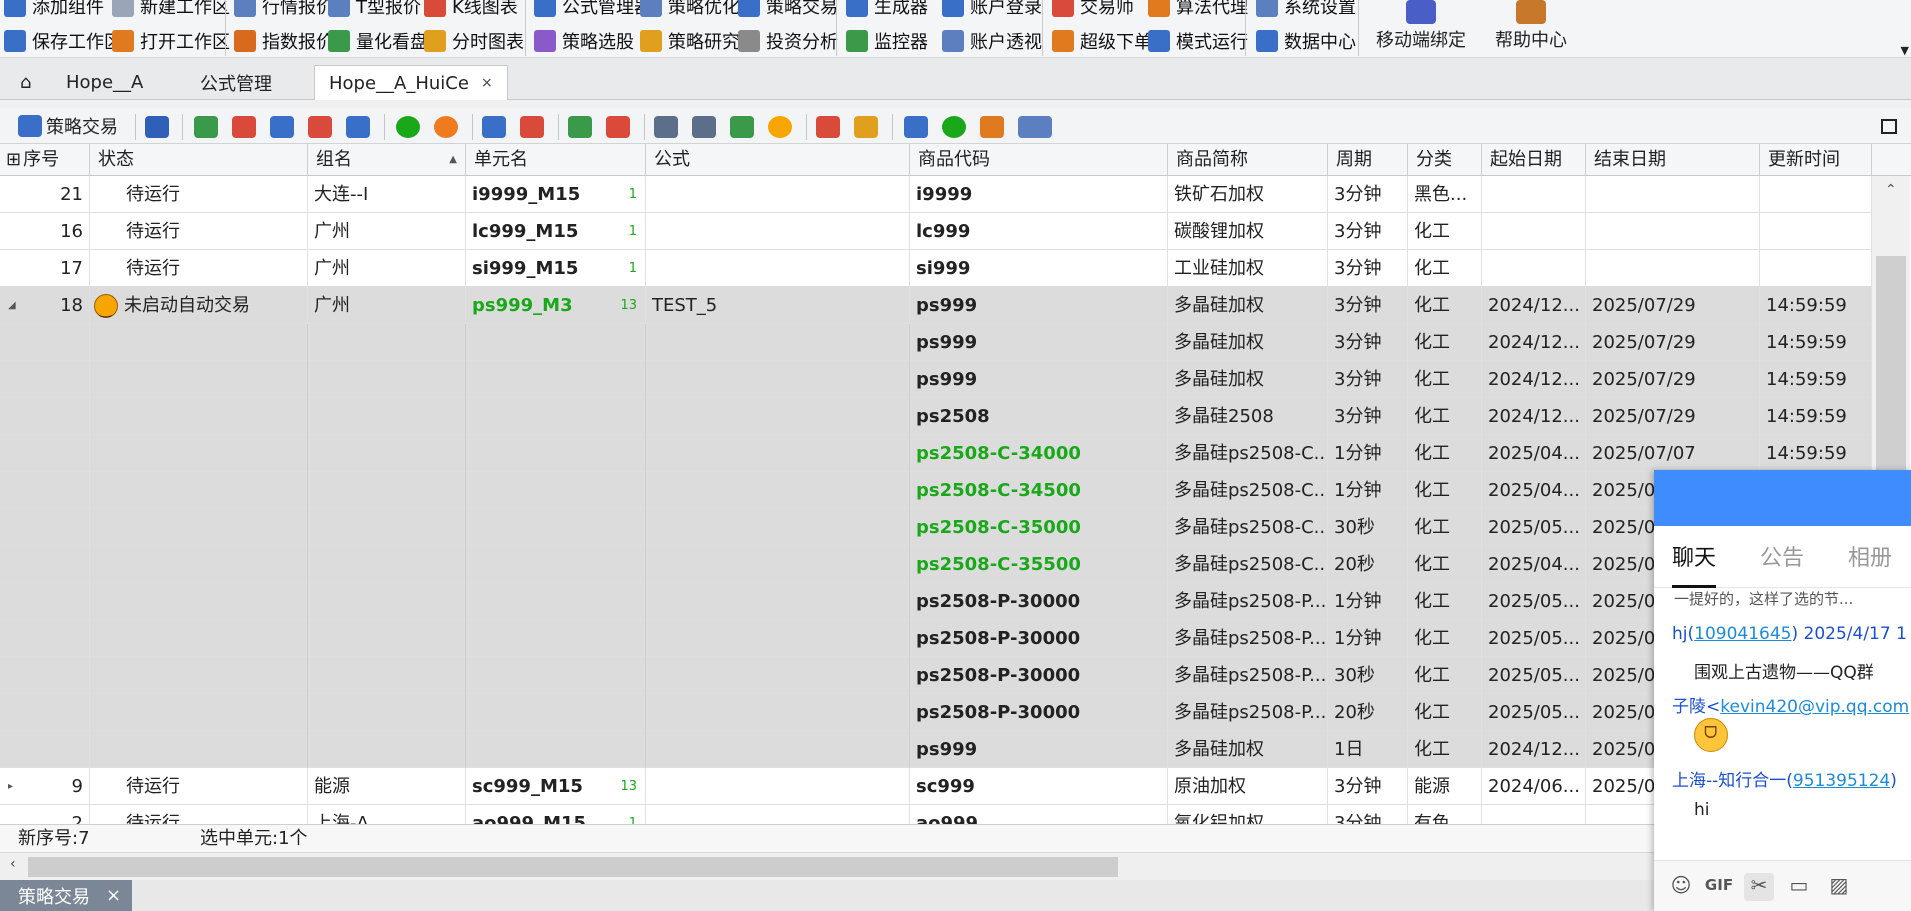 This screenshot has height=911, width=1911. Describe the element at coordinates (936, 749) in the screenshot. I see `table-row: ps999 多晶硅加权 1日 化工 2024/12... 2025/0` at that location.